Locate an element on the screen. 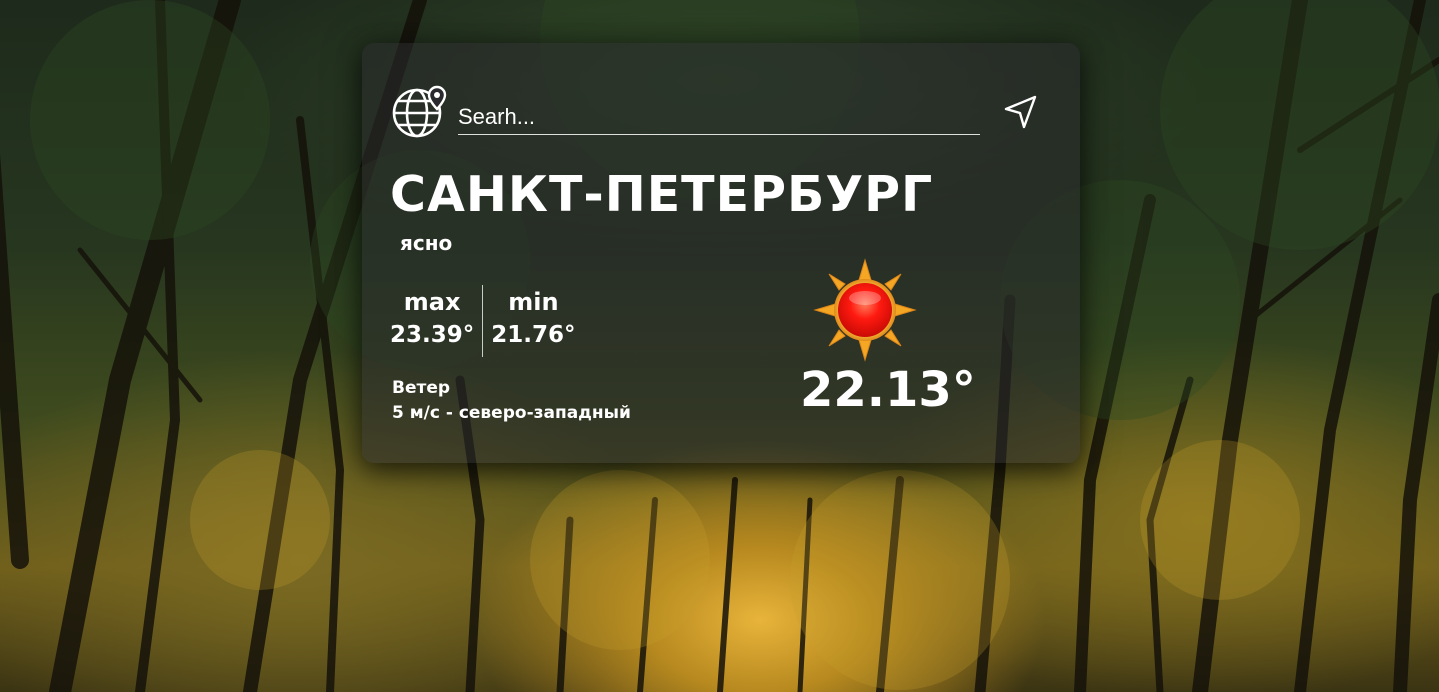 This screenshot has height=692, width=1439. navigation-arrow-icon is located at coordinates (1021, 112).